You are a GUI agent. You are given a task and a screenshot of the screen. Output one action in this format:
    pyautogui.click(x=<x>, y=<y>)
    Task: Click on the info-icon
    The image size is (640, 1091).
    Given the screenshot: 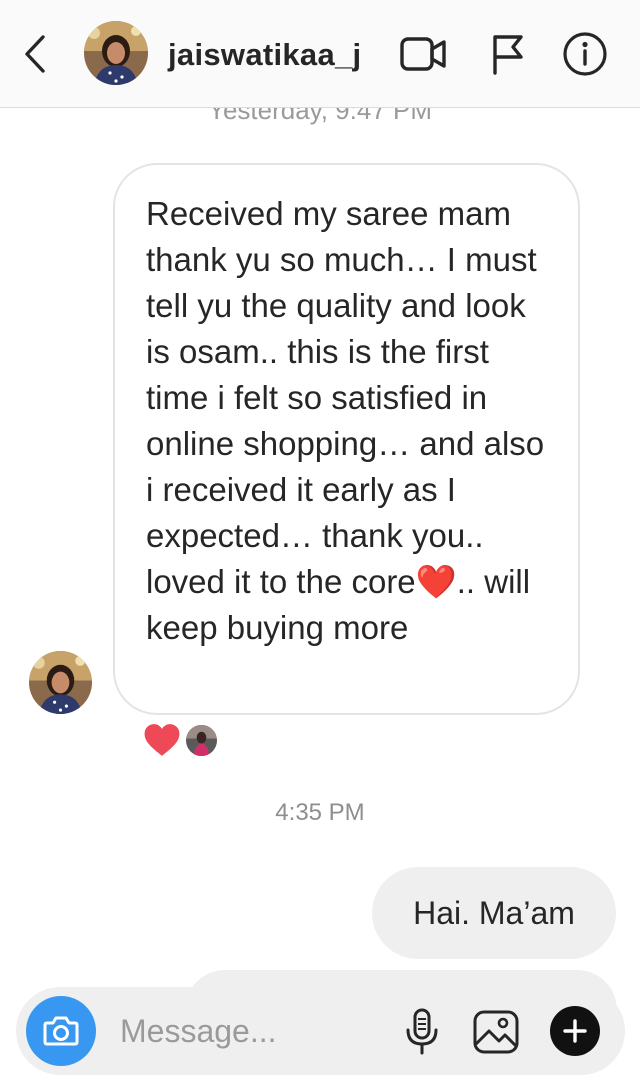 What is the action you would take?
    pyautogui.click(x=585, y=54)
    